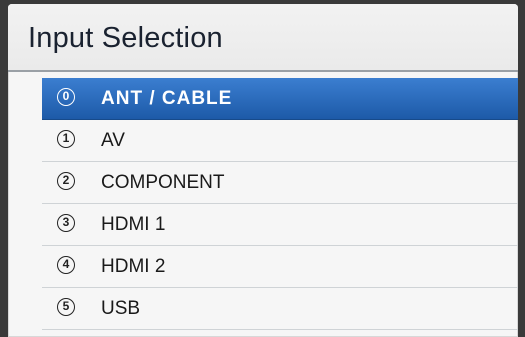 The image size is (525, 337). What do you see at coordinates (66, 181) in the screenshot?
I see `number-2-icon: 2` at bounding box center [66, 181].